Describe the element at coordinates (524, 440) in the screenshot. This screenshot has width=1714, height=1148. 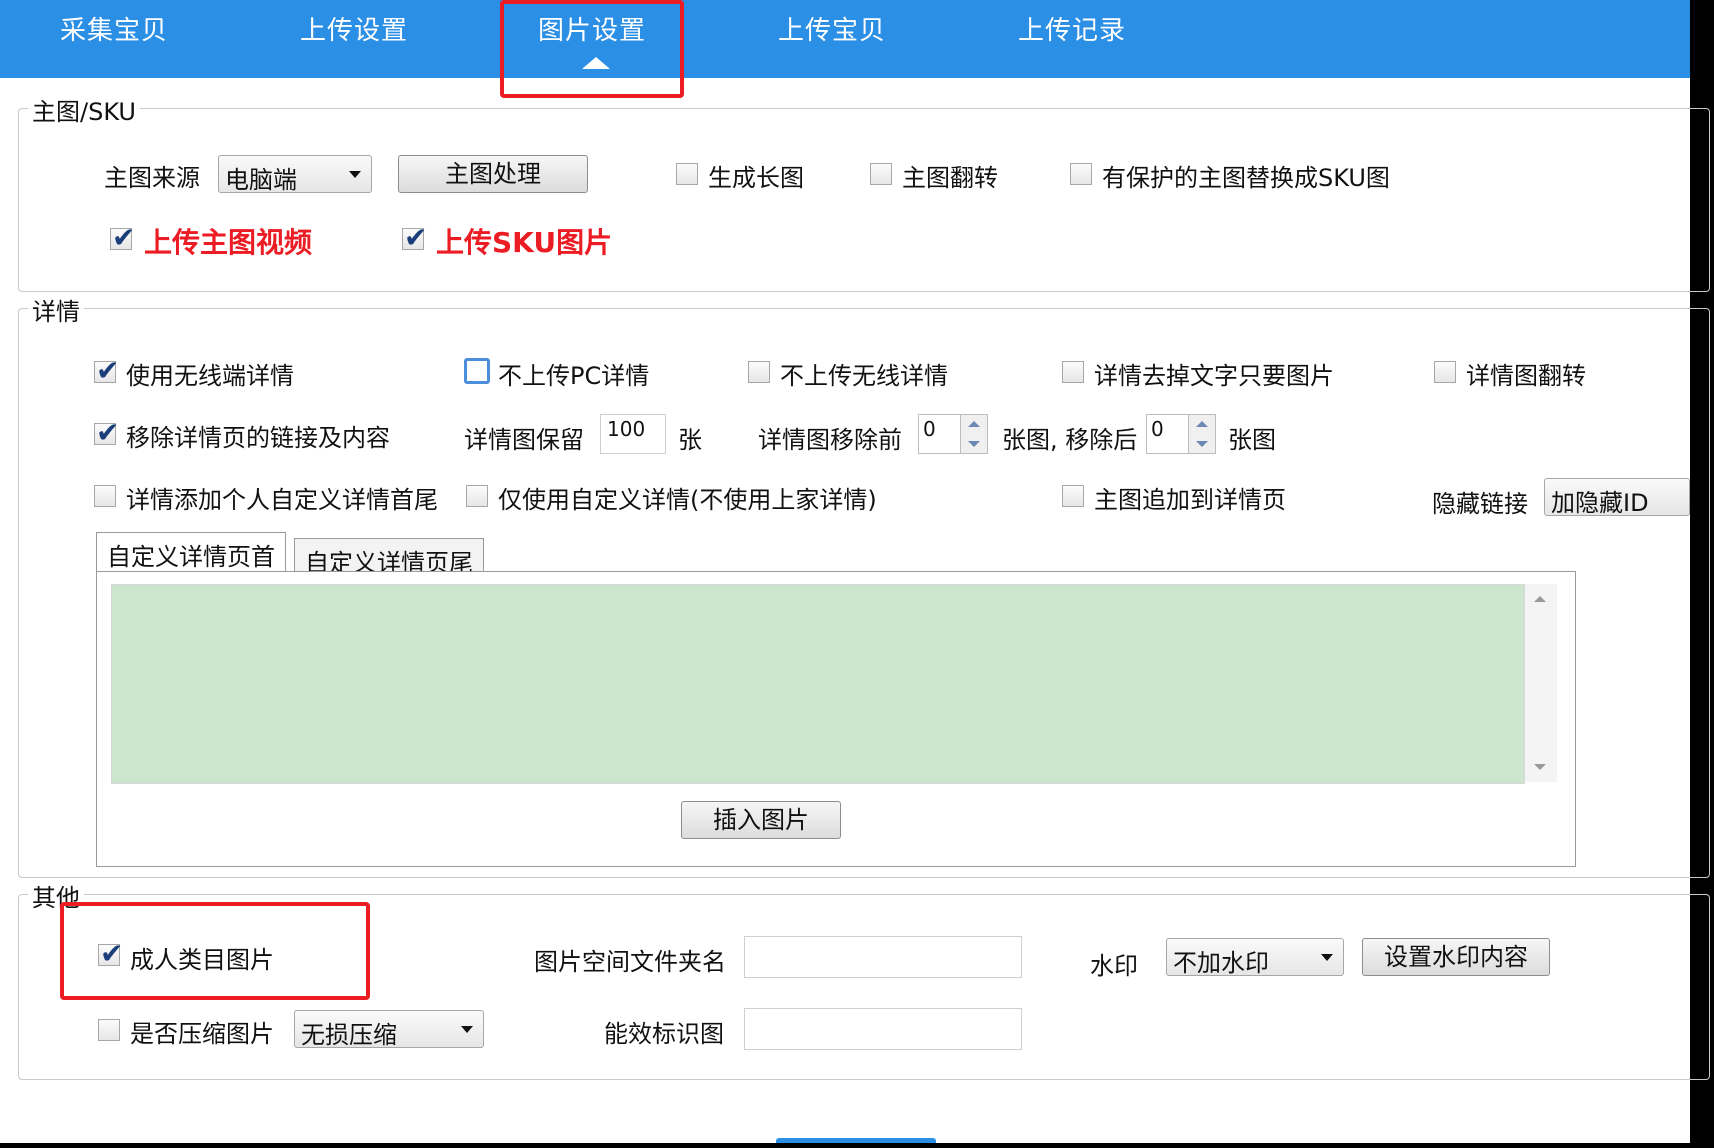
I see `keep-label: 详情图保留` at that location.